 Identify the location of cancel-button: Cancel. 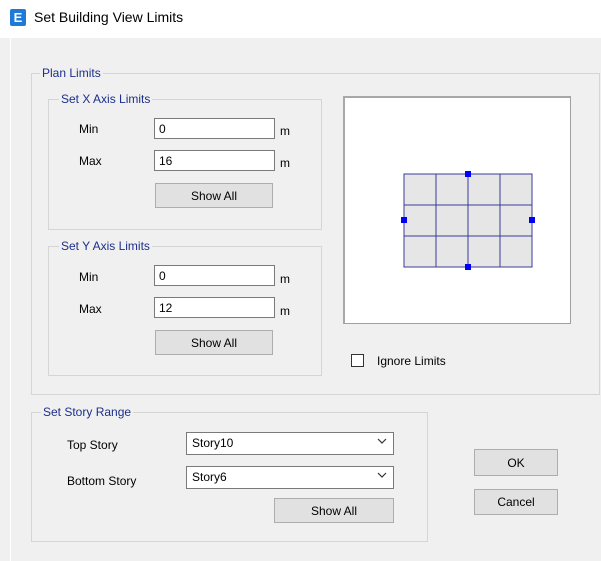
(516, 502).